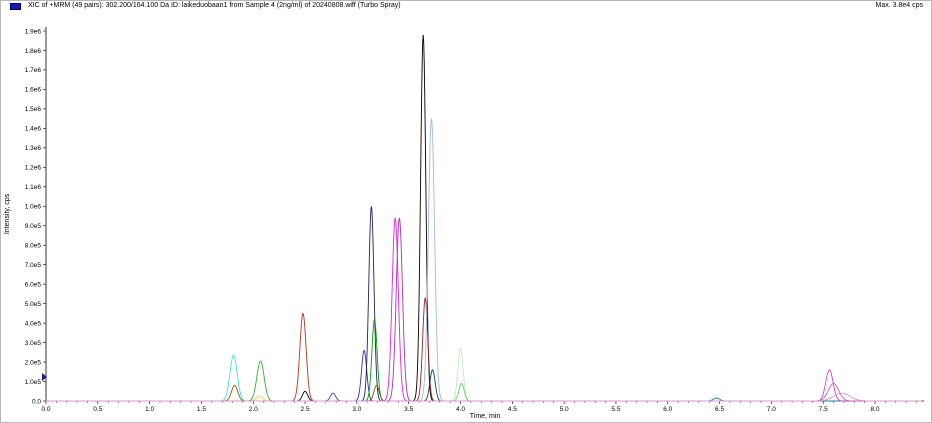 Image resolution: width=932 pixels, height=423 pixels. I want to click on y-tick-label: 7.0e5, so click(33, 265).